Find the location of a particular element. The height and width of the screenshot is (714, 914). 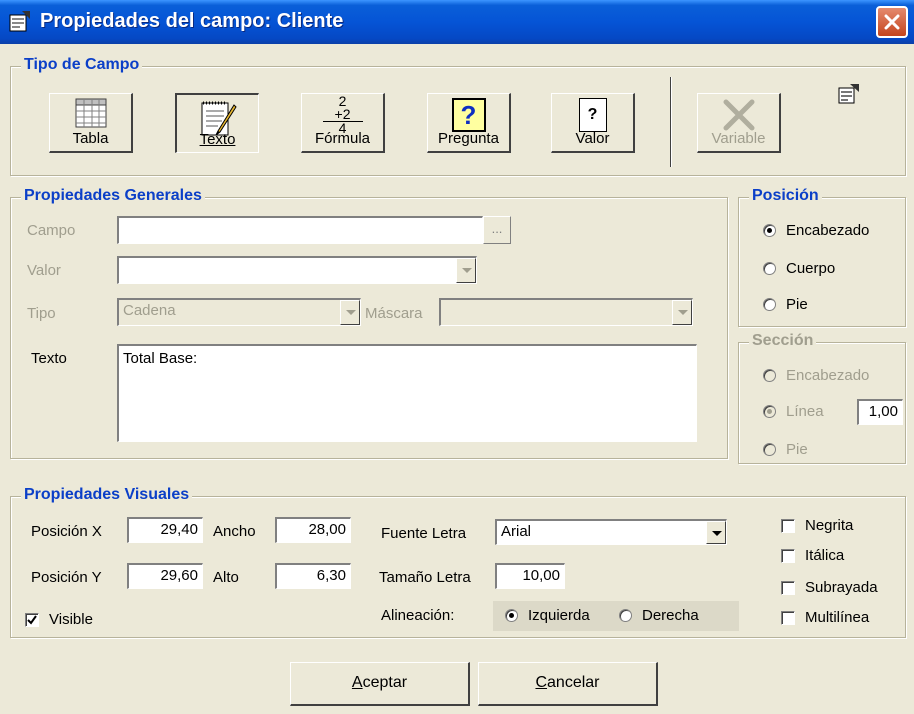

question-icon: ? is located at coordinates (468, 115).